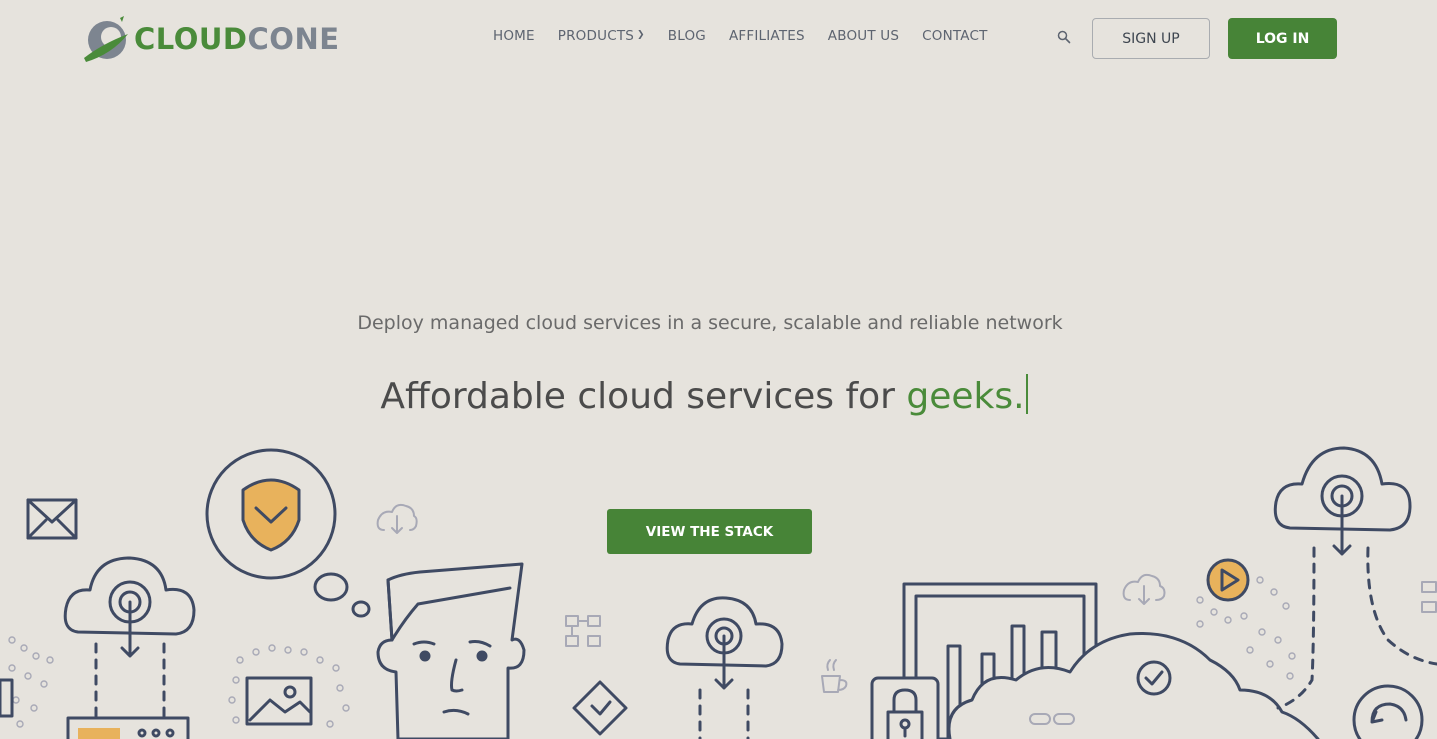 This screenshot has height=739, width=1437. I want to click on brand-name-part2: CONE, so click(293, 39).